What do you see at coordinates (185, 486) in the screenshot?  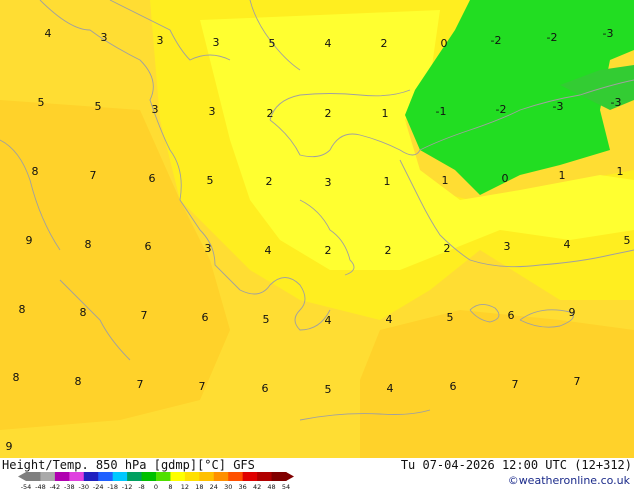 I see `legend-tick-label: 12` at bounding box center [185, 486].